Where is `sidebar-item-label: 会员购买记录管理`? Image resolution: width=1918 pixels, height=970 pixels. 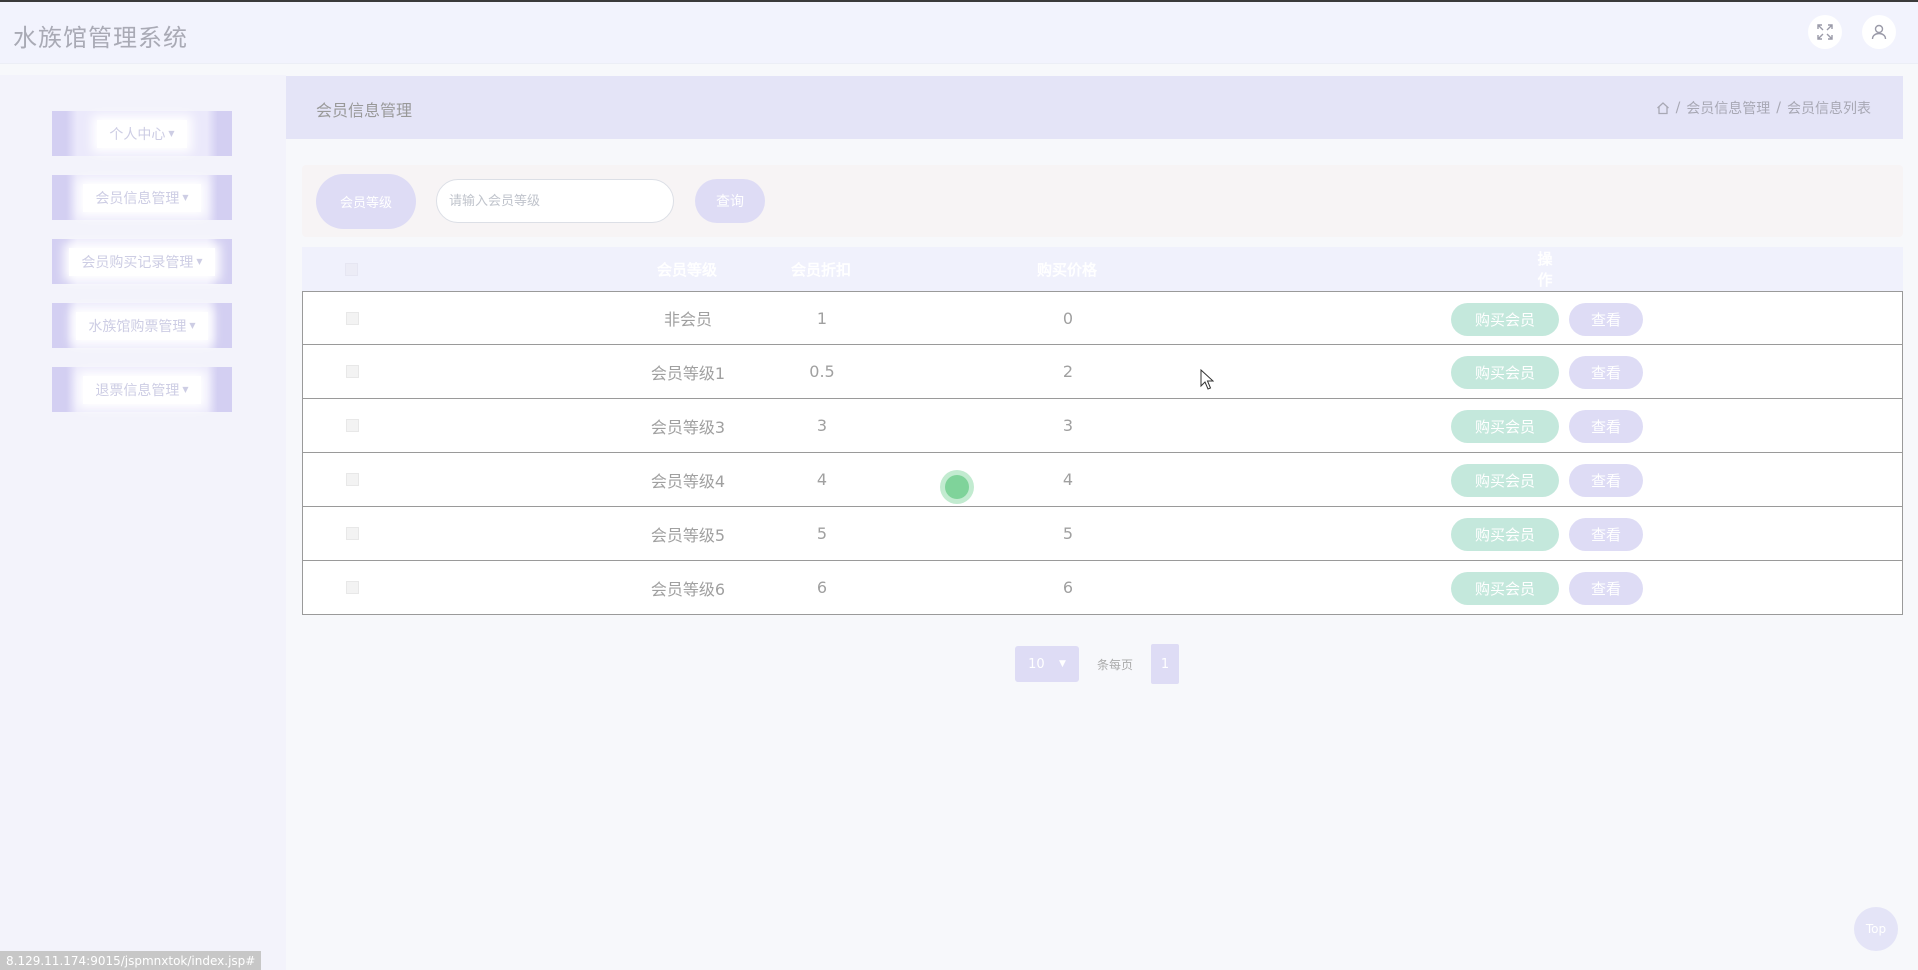
sidebar-item-label: 会员购买记录管理 is located at coordinates (137, 262).